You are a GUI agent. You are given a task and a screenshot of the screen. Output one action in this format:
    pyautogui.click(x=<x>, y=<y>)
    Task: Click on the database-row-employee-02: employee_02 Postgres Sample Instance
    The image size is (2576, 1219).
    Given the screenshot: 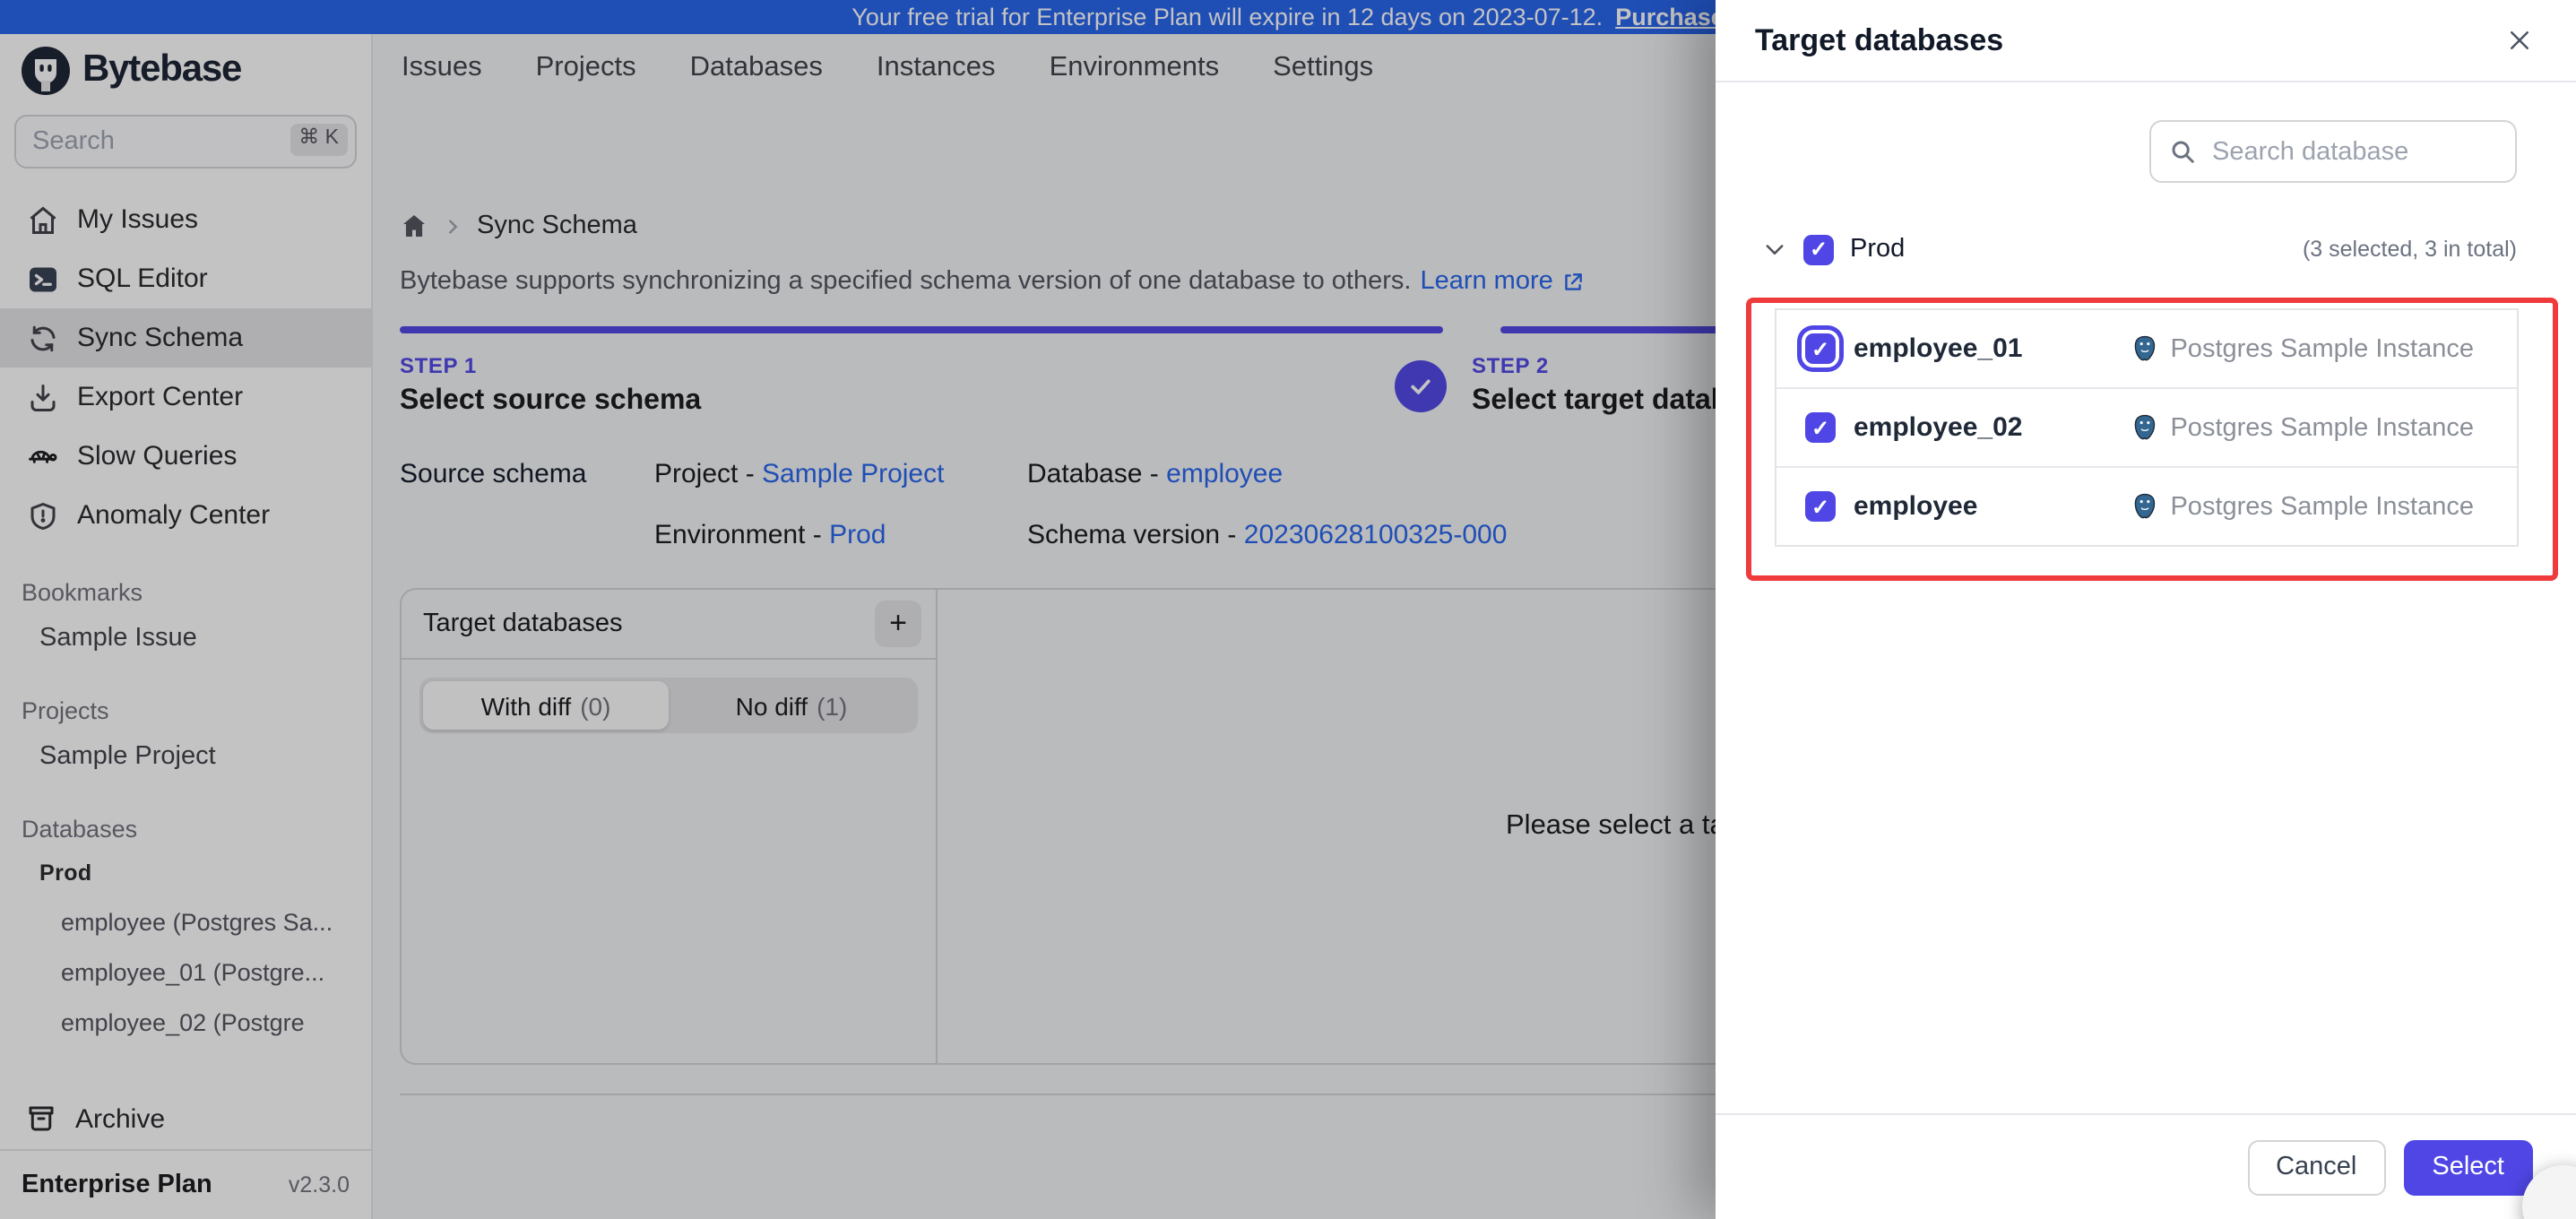 What is the action you would take?
    pyautogui.click(x=2146, y=428)
    